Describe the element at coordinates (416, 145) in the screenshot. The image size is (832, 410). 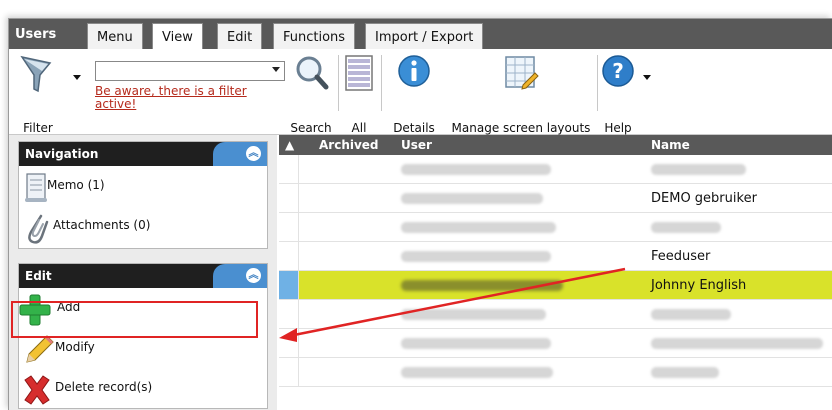
I see `column-user: User` at that location.